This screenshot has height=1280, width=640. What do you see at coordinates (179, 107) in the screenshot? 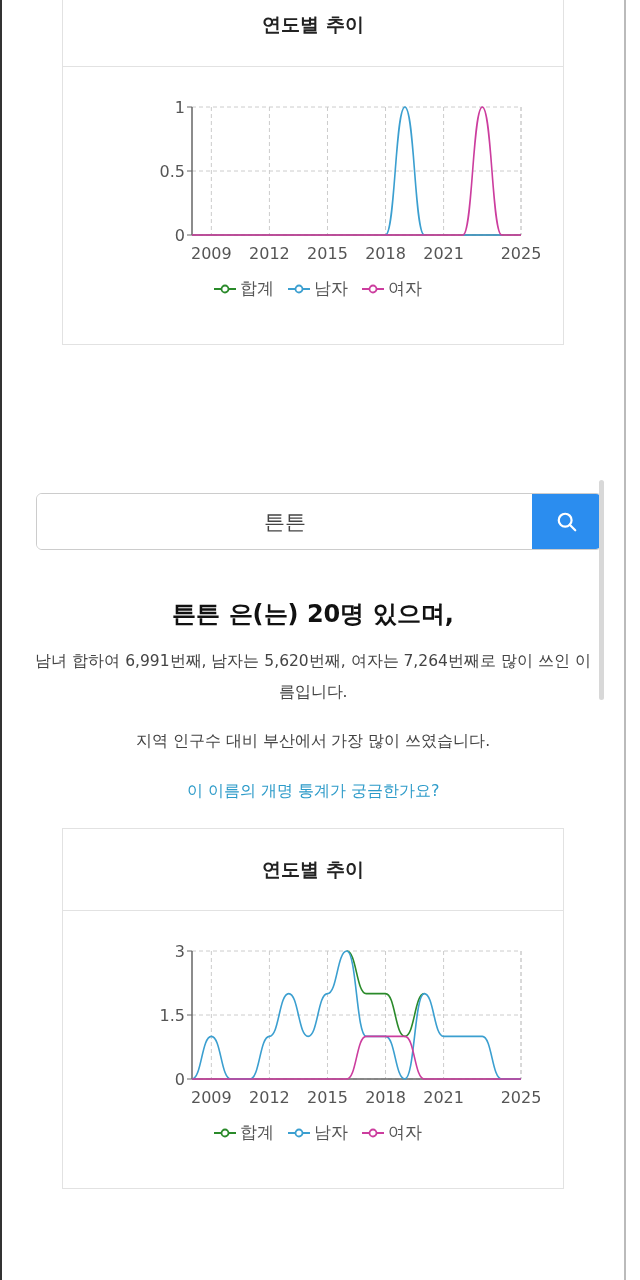
I see `y-tick-label: 1` at bounding box center [179, 107].